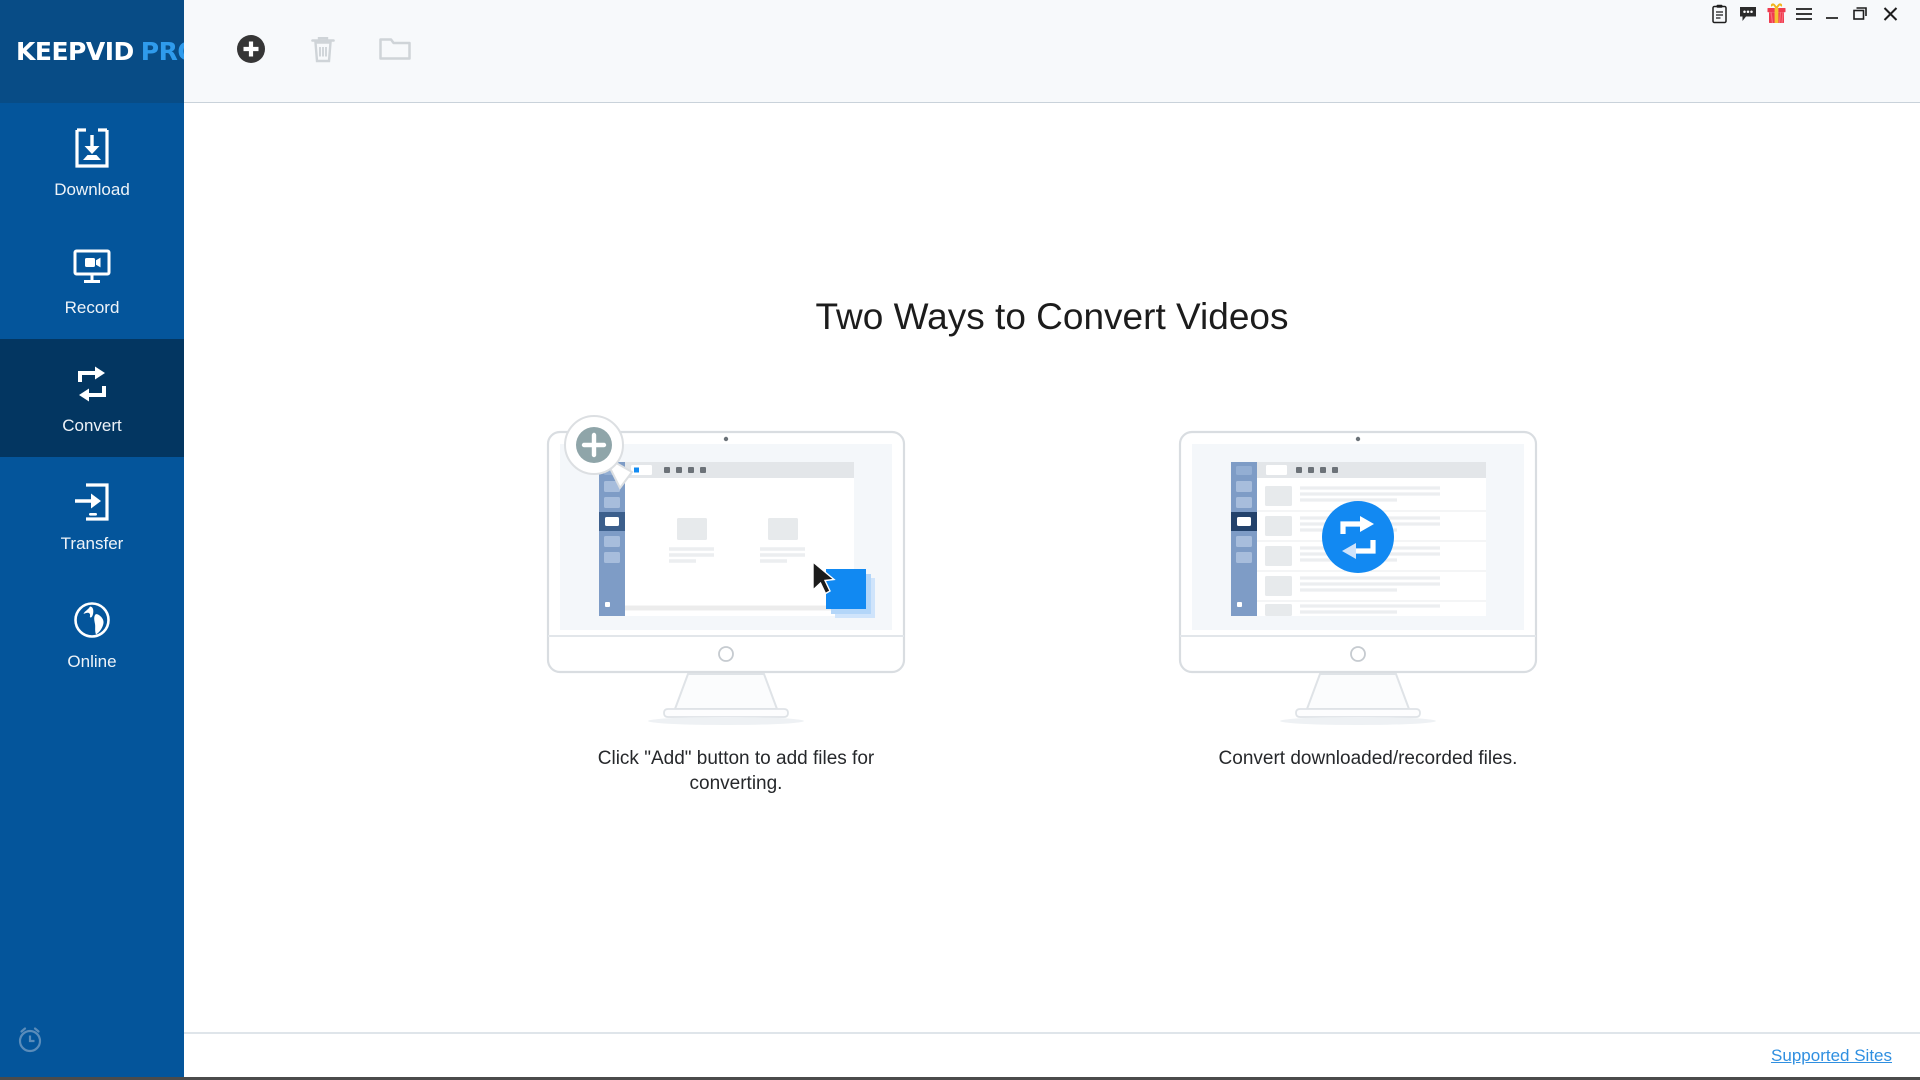  I want to click on toolbar, so click(1052, 51).